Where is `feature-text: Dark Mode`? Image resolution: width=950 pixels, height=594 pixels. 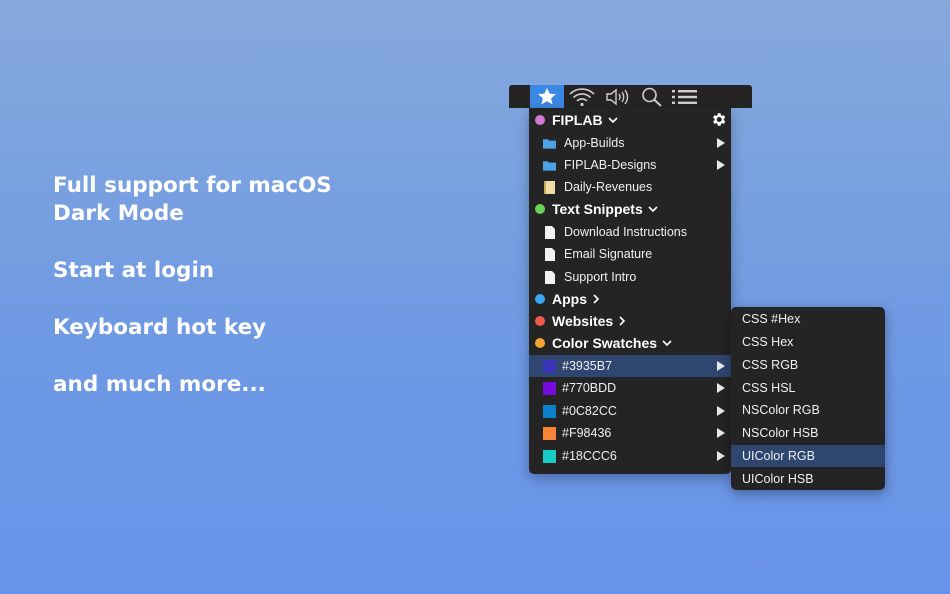
feature-text: Dark Mode is located at coordinates (118, 213).